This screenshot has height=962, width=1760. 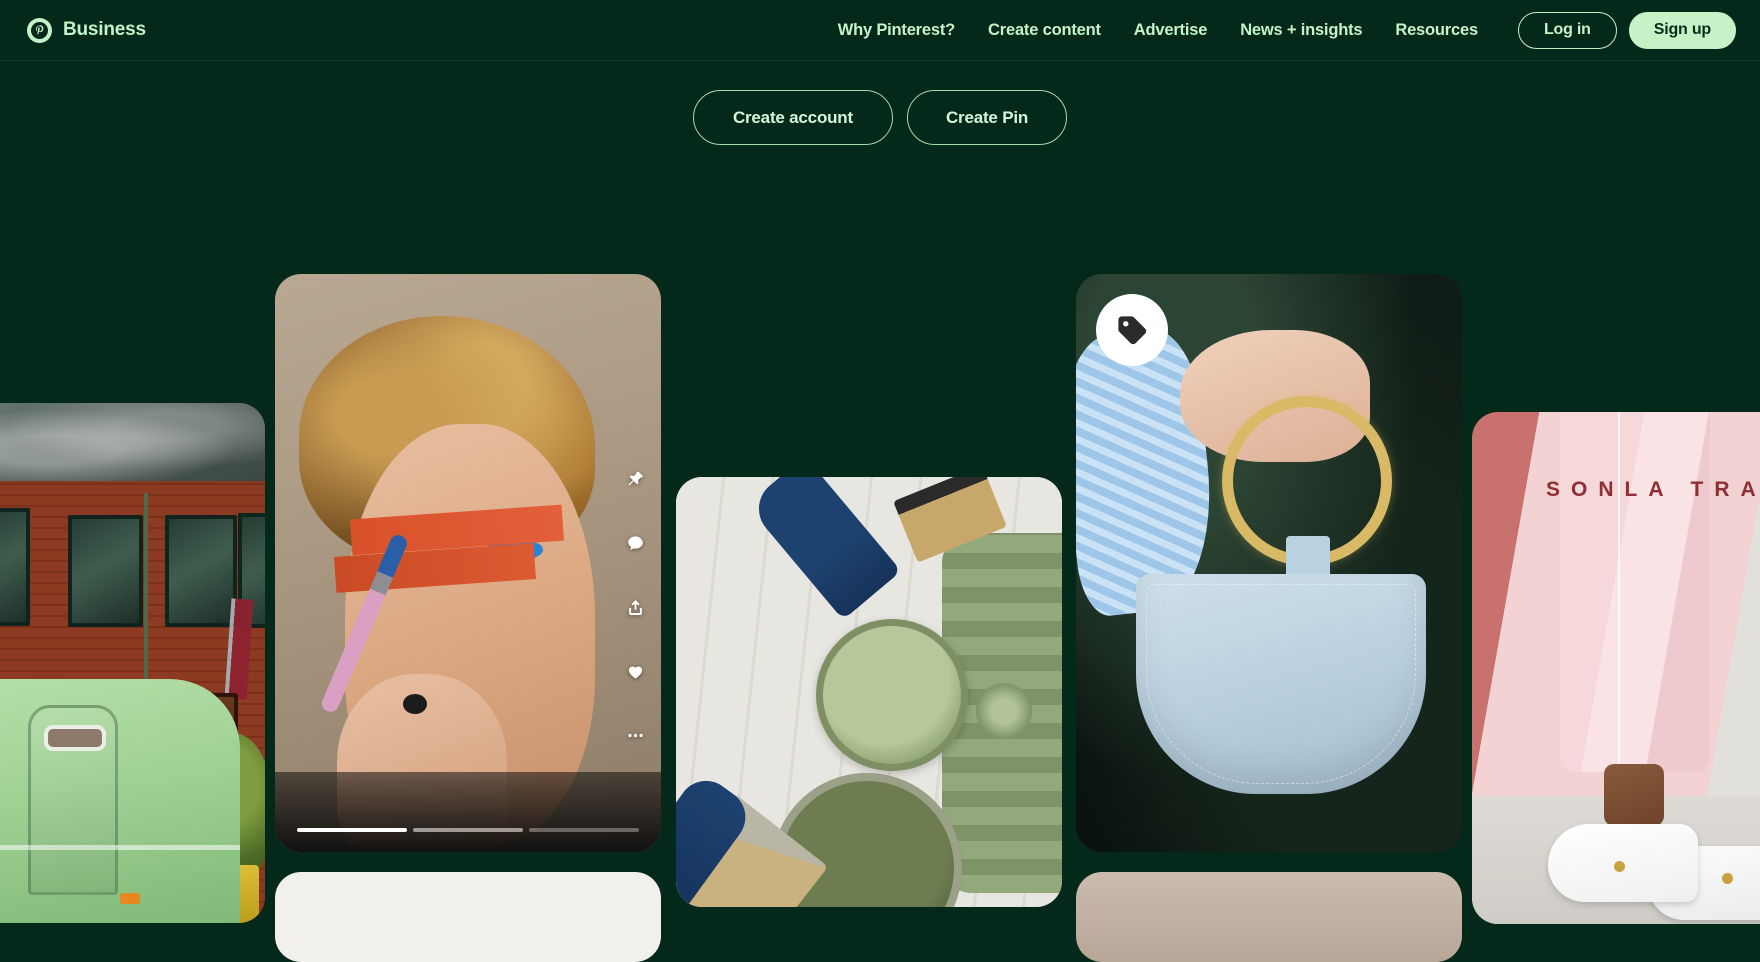 I want to click on nav-item-advertise: Advertise, so click(x=1171, y=30).